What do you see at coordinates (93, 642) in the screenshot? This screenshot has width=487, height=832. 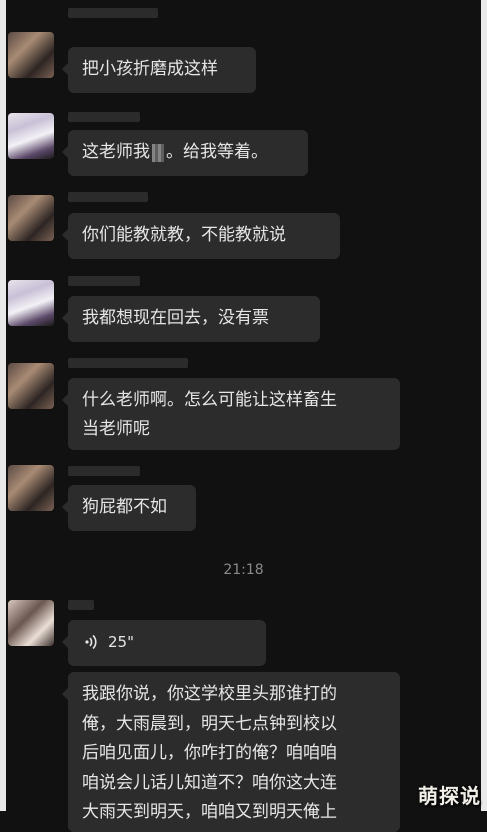 I see `voice-wave-icon` at bounding box center [93, 642].